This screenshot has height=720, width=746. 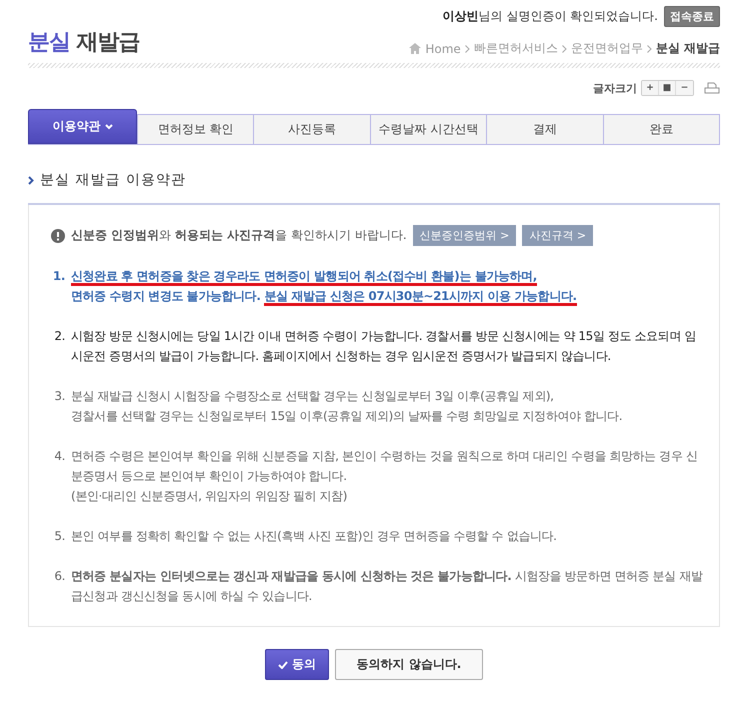 What do you see at coordinates (59, 396) in the screenshot?
I see `item-number: 3.` at bounding box center [59, 396].